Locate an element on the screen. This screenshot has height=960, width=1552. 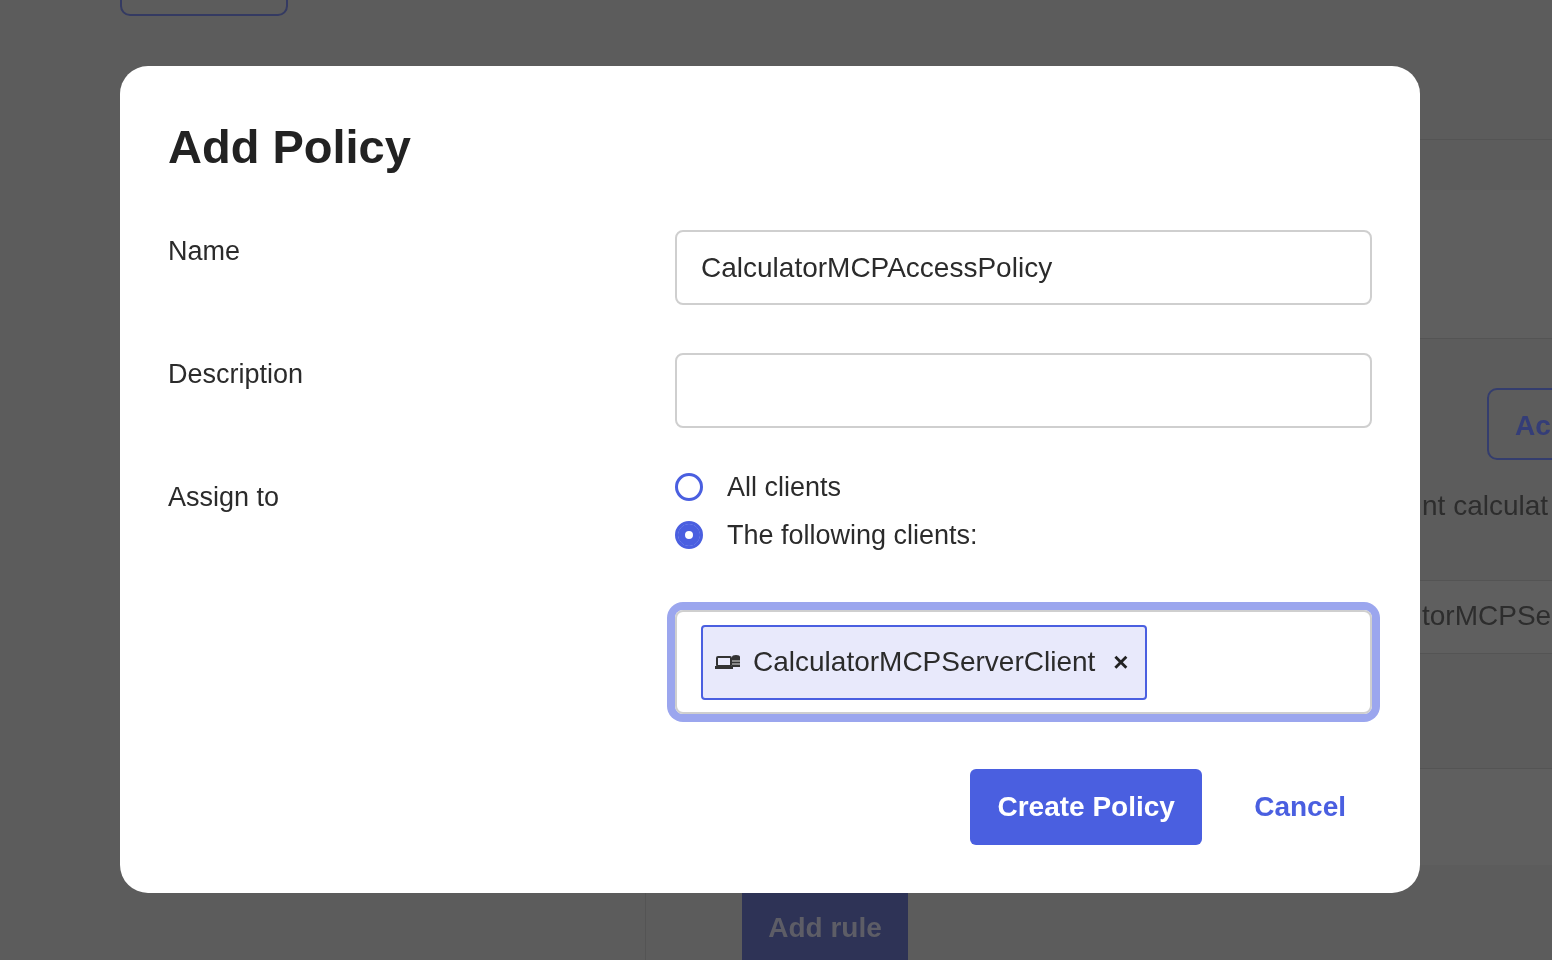
chip-label: CalculatorMCPServerClient is located at coordinates (924, 662).